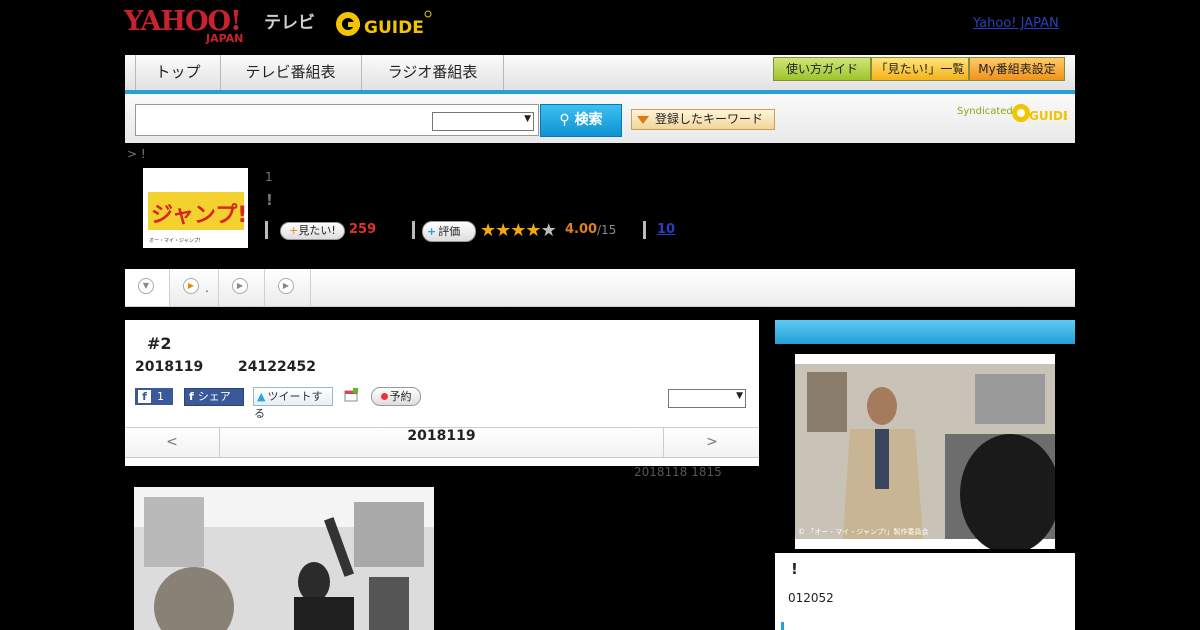  I want to click on search-bar: ▼ ⚲ 検索 登録したキーワード Syndicated GUIDE, so click(600, 118).